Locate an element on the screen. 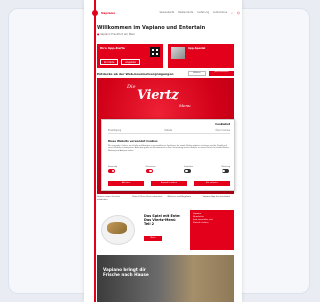 The height and width of the screenshot is (302, 320). offers-button: Angebote is located at coordinates (130, 62).